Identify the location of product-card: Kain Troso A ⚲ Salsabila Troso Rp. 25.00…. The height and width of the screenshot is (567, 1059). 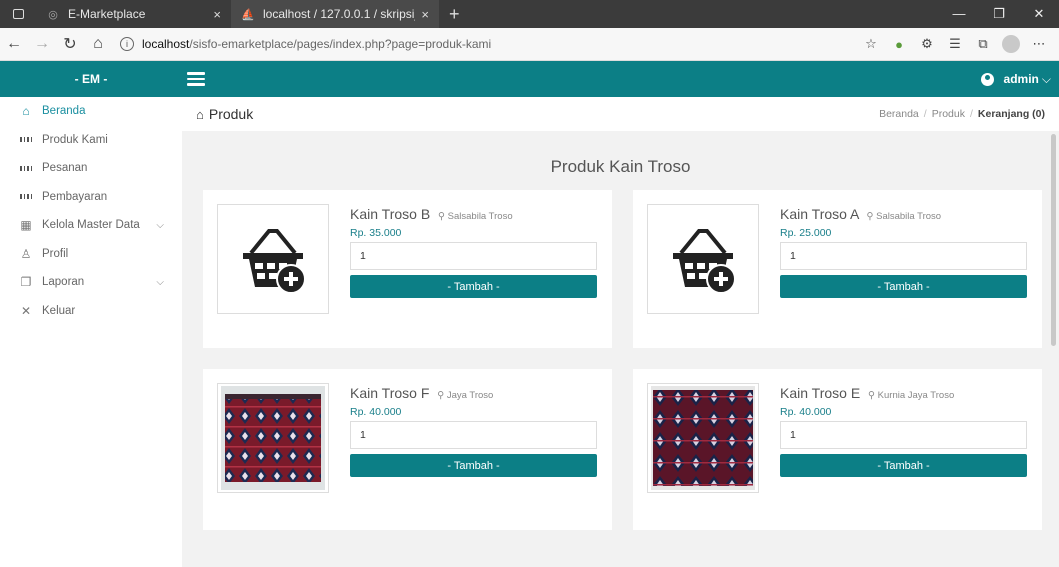
(837, 269).